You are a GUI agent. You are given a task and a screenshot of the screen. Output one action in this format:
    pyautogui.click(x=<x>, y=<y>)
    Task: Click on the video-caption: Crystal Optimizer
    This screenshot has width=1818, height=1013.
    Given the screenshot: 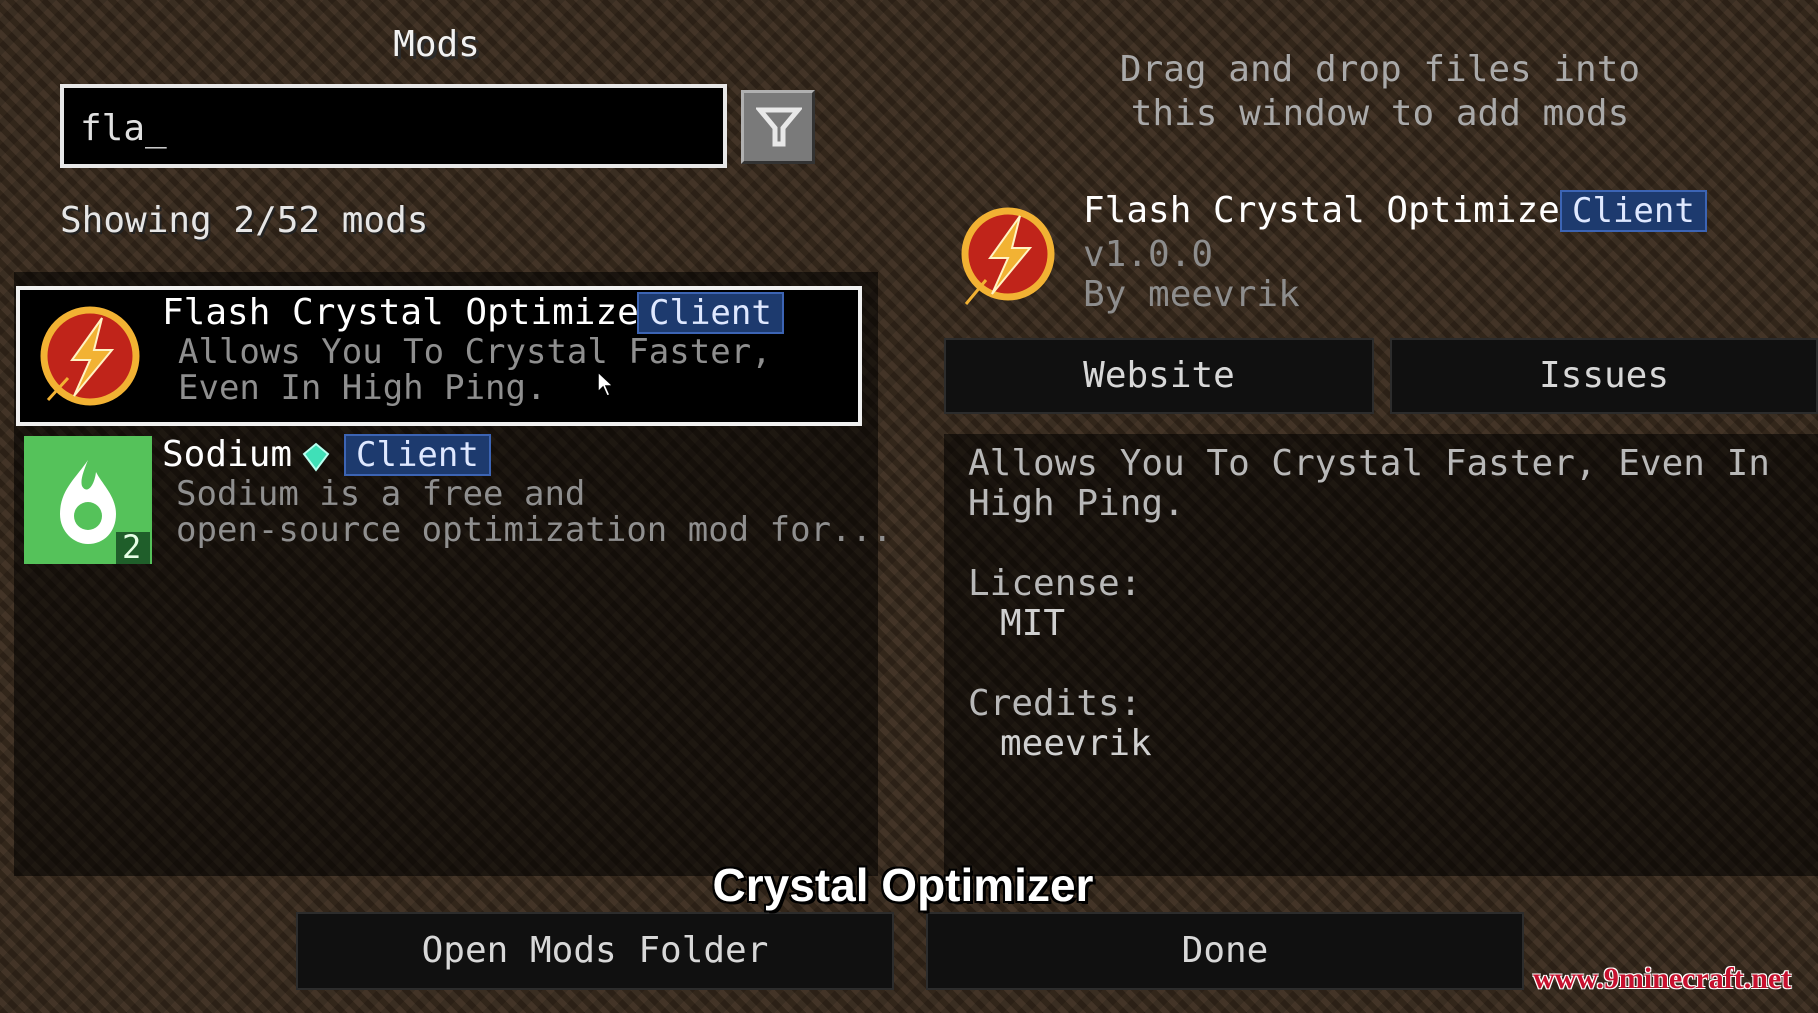 What is the action you would take?
    pyautogui.click(x=903, y=885)
    